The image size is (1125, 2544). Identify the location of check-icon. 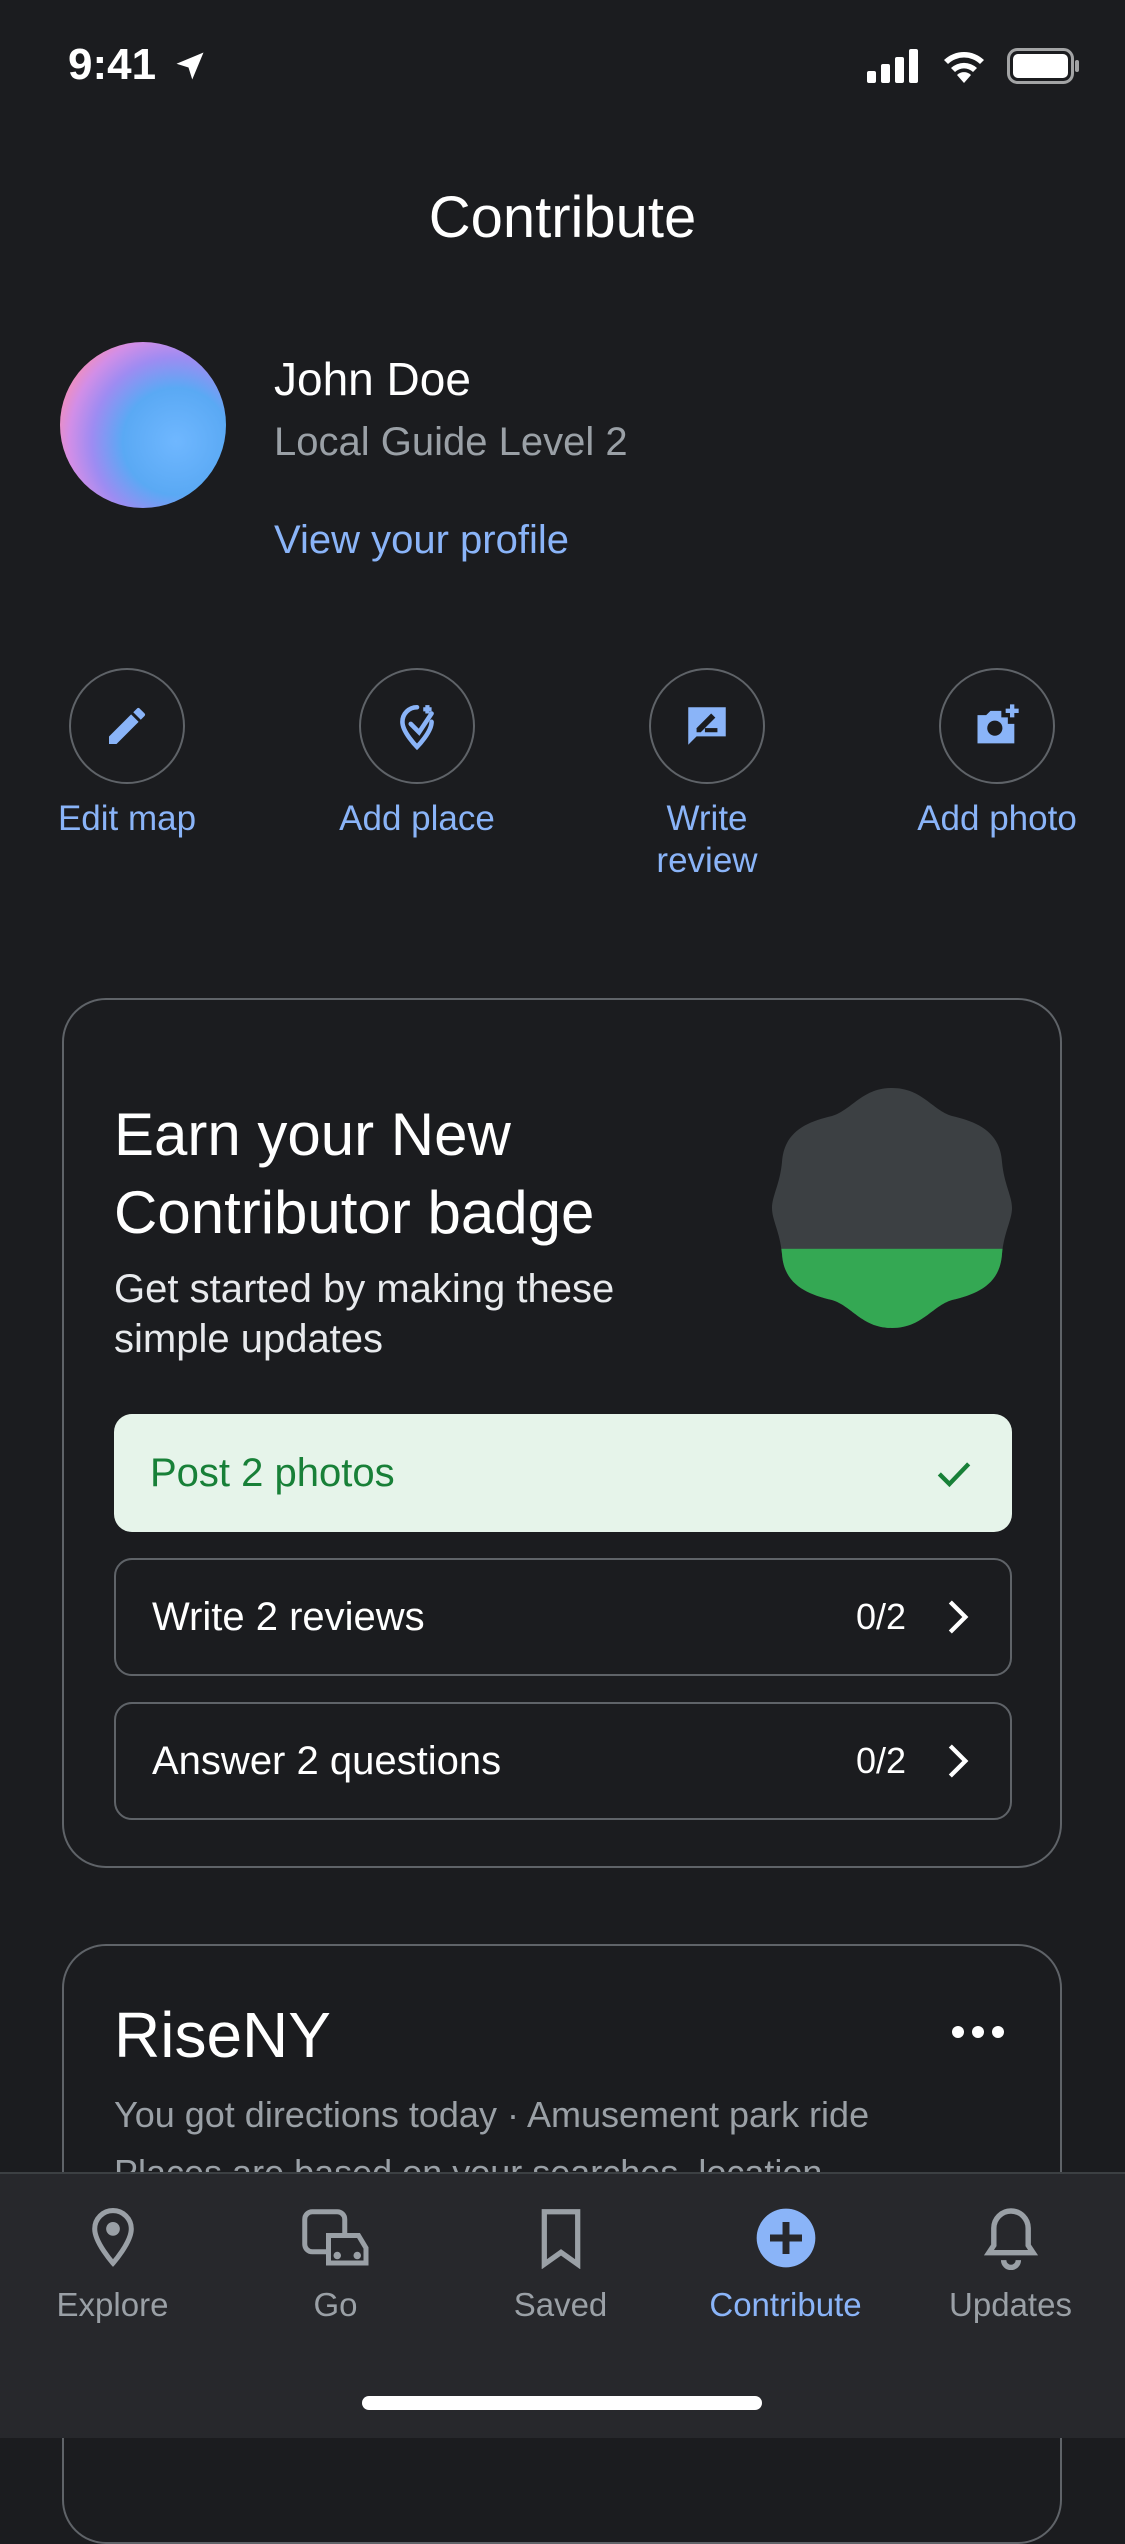
(954, 1475).